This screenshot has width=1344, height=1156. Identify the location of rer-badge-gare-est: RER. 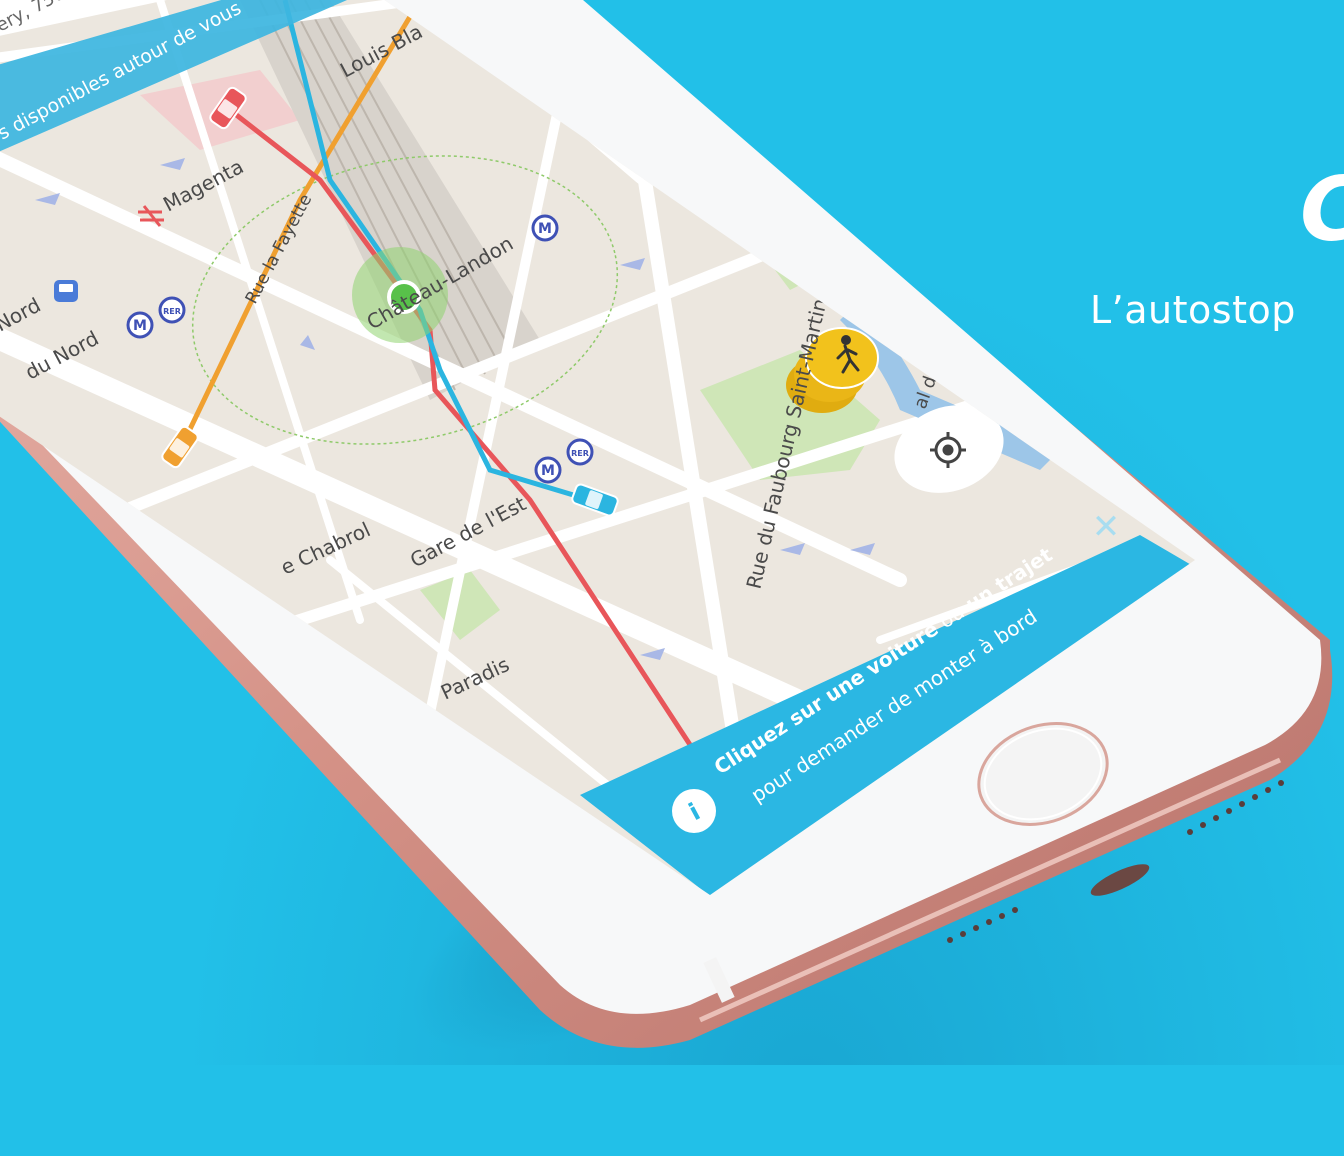
(580, 452).